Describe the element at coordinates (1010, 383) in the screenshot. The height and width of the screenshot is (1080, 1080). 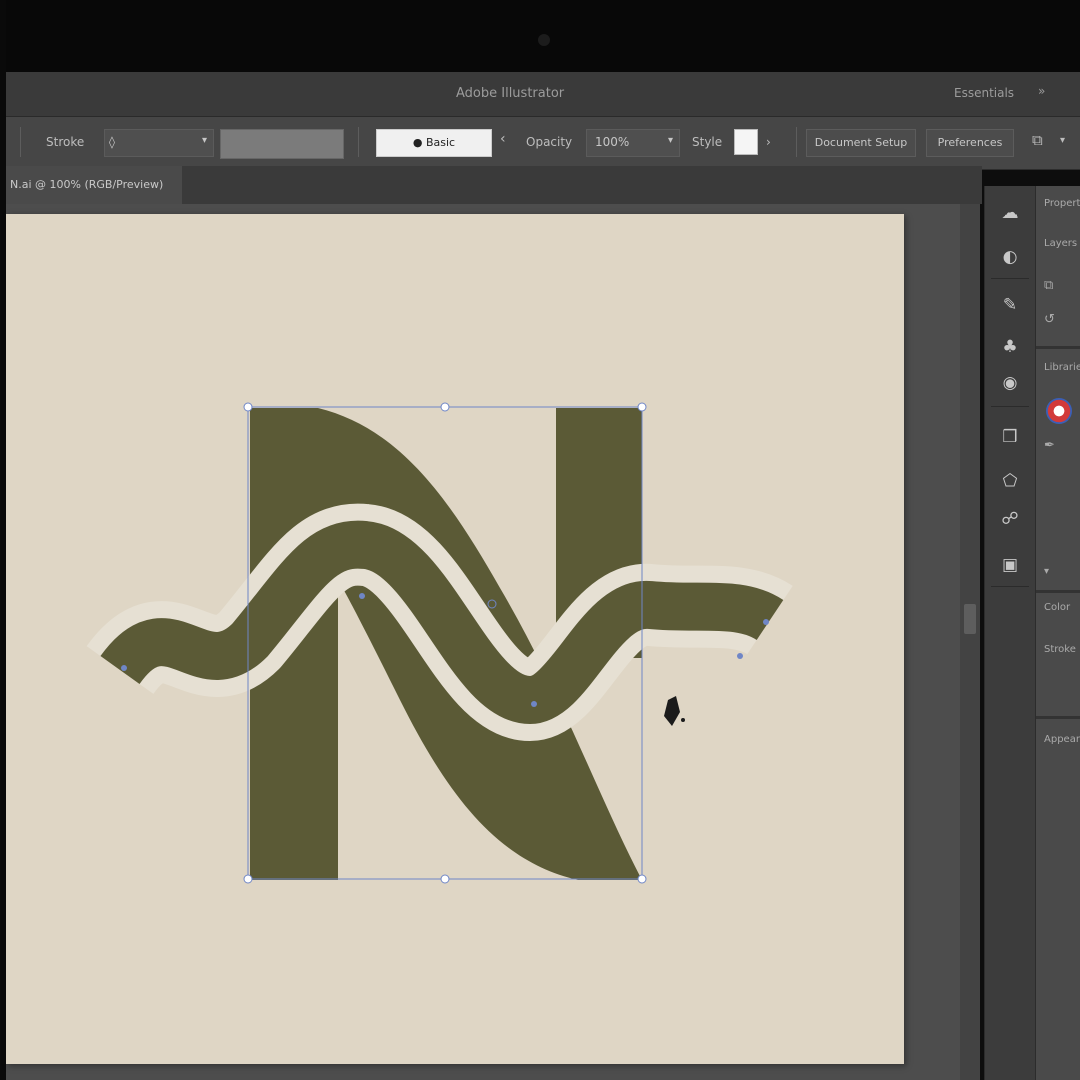
I see `swatch-icon: ◉` at that location.